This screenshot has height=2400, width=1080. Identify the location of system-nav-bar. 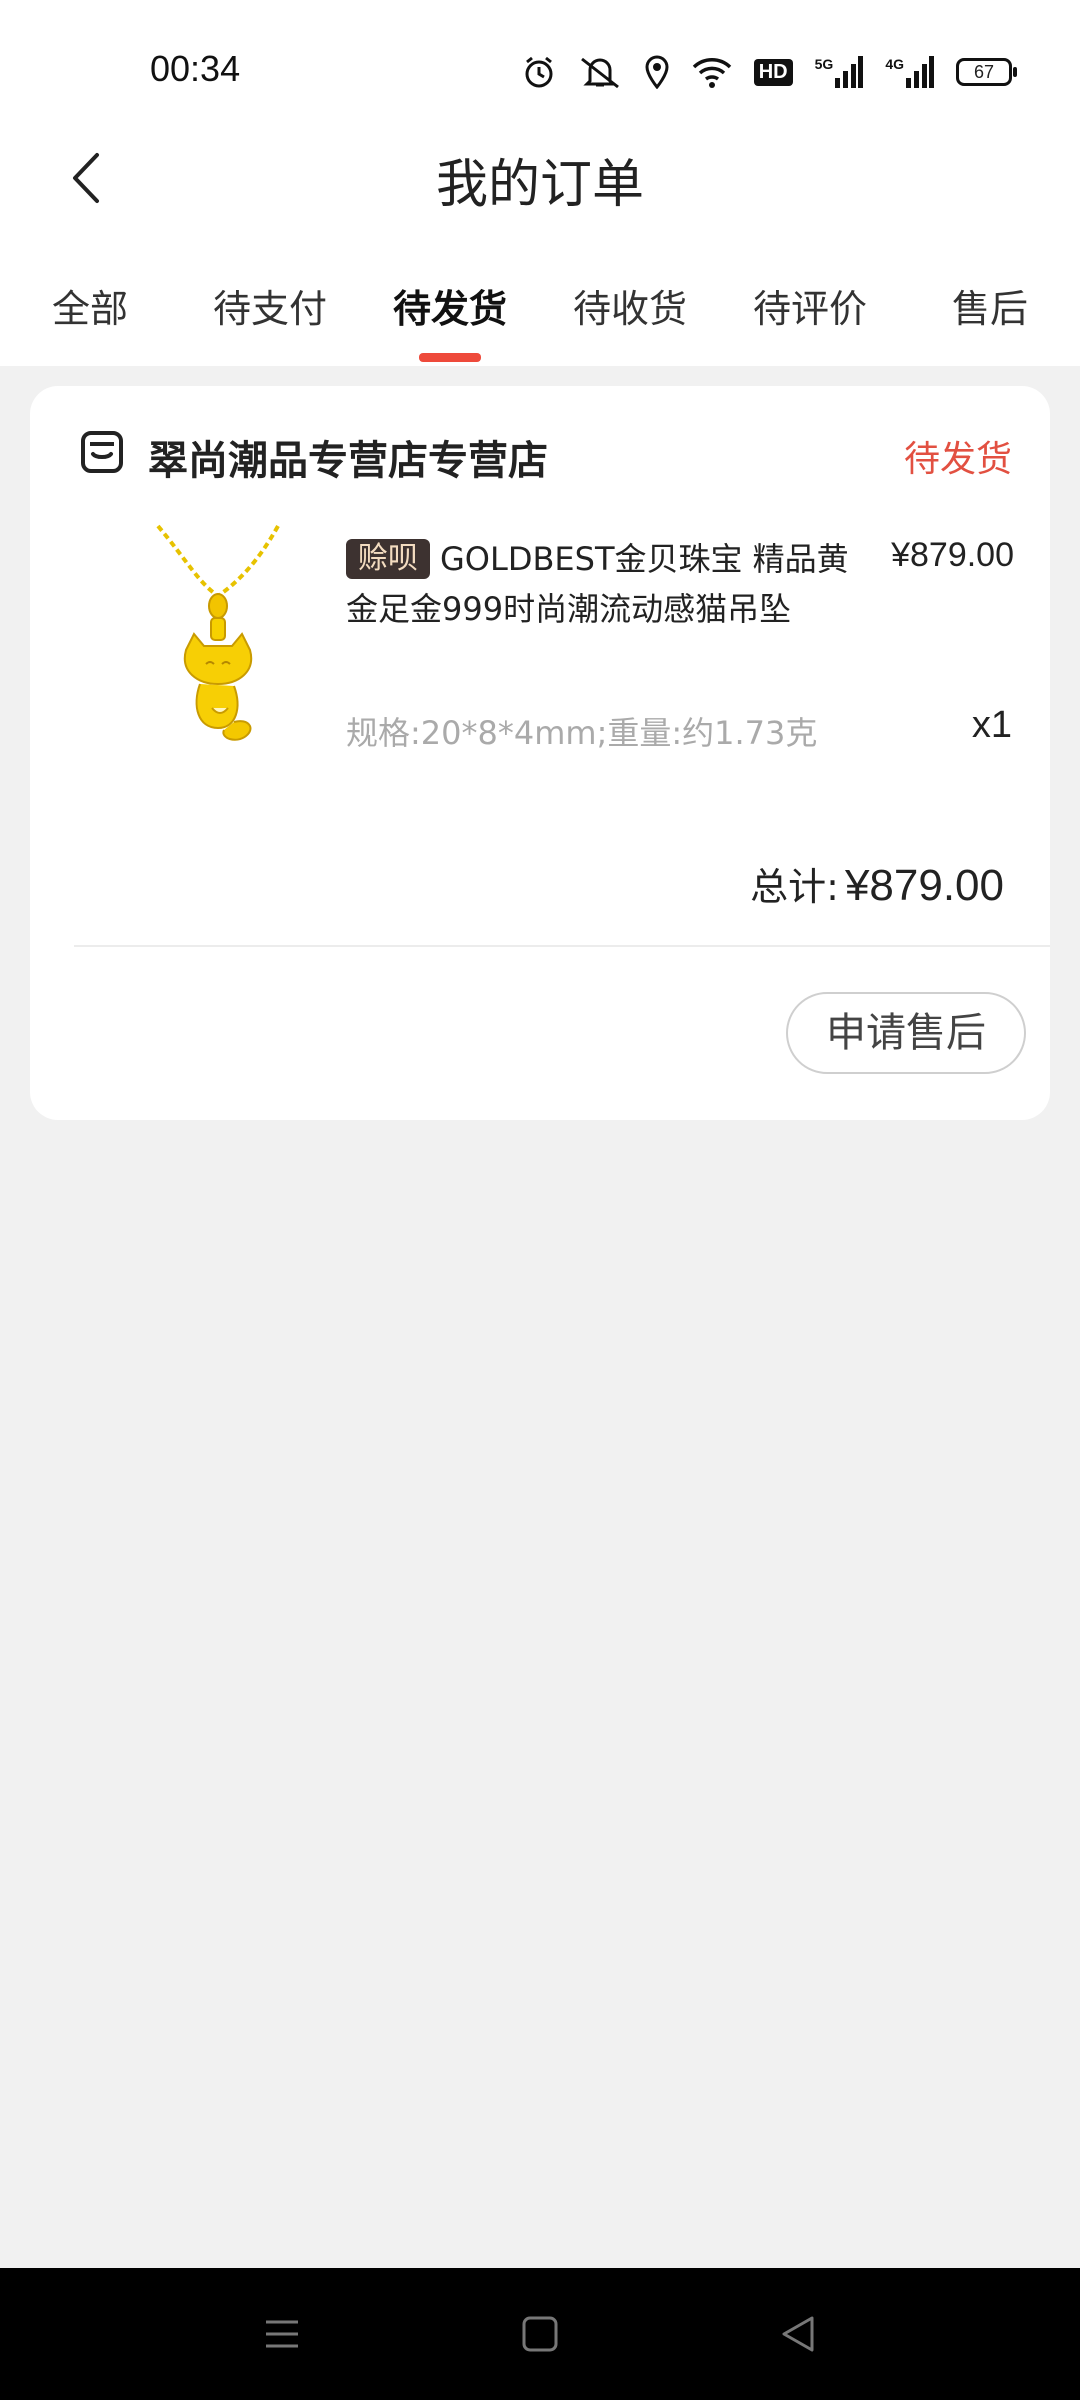
(540, 2334).